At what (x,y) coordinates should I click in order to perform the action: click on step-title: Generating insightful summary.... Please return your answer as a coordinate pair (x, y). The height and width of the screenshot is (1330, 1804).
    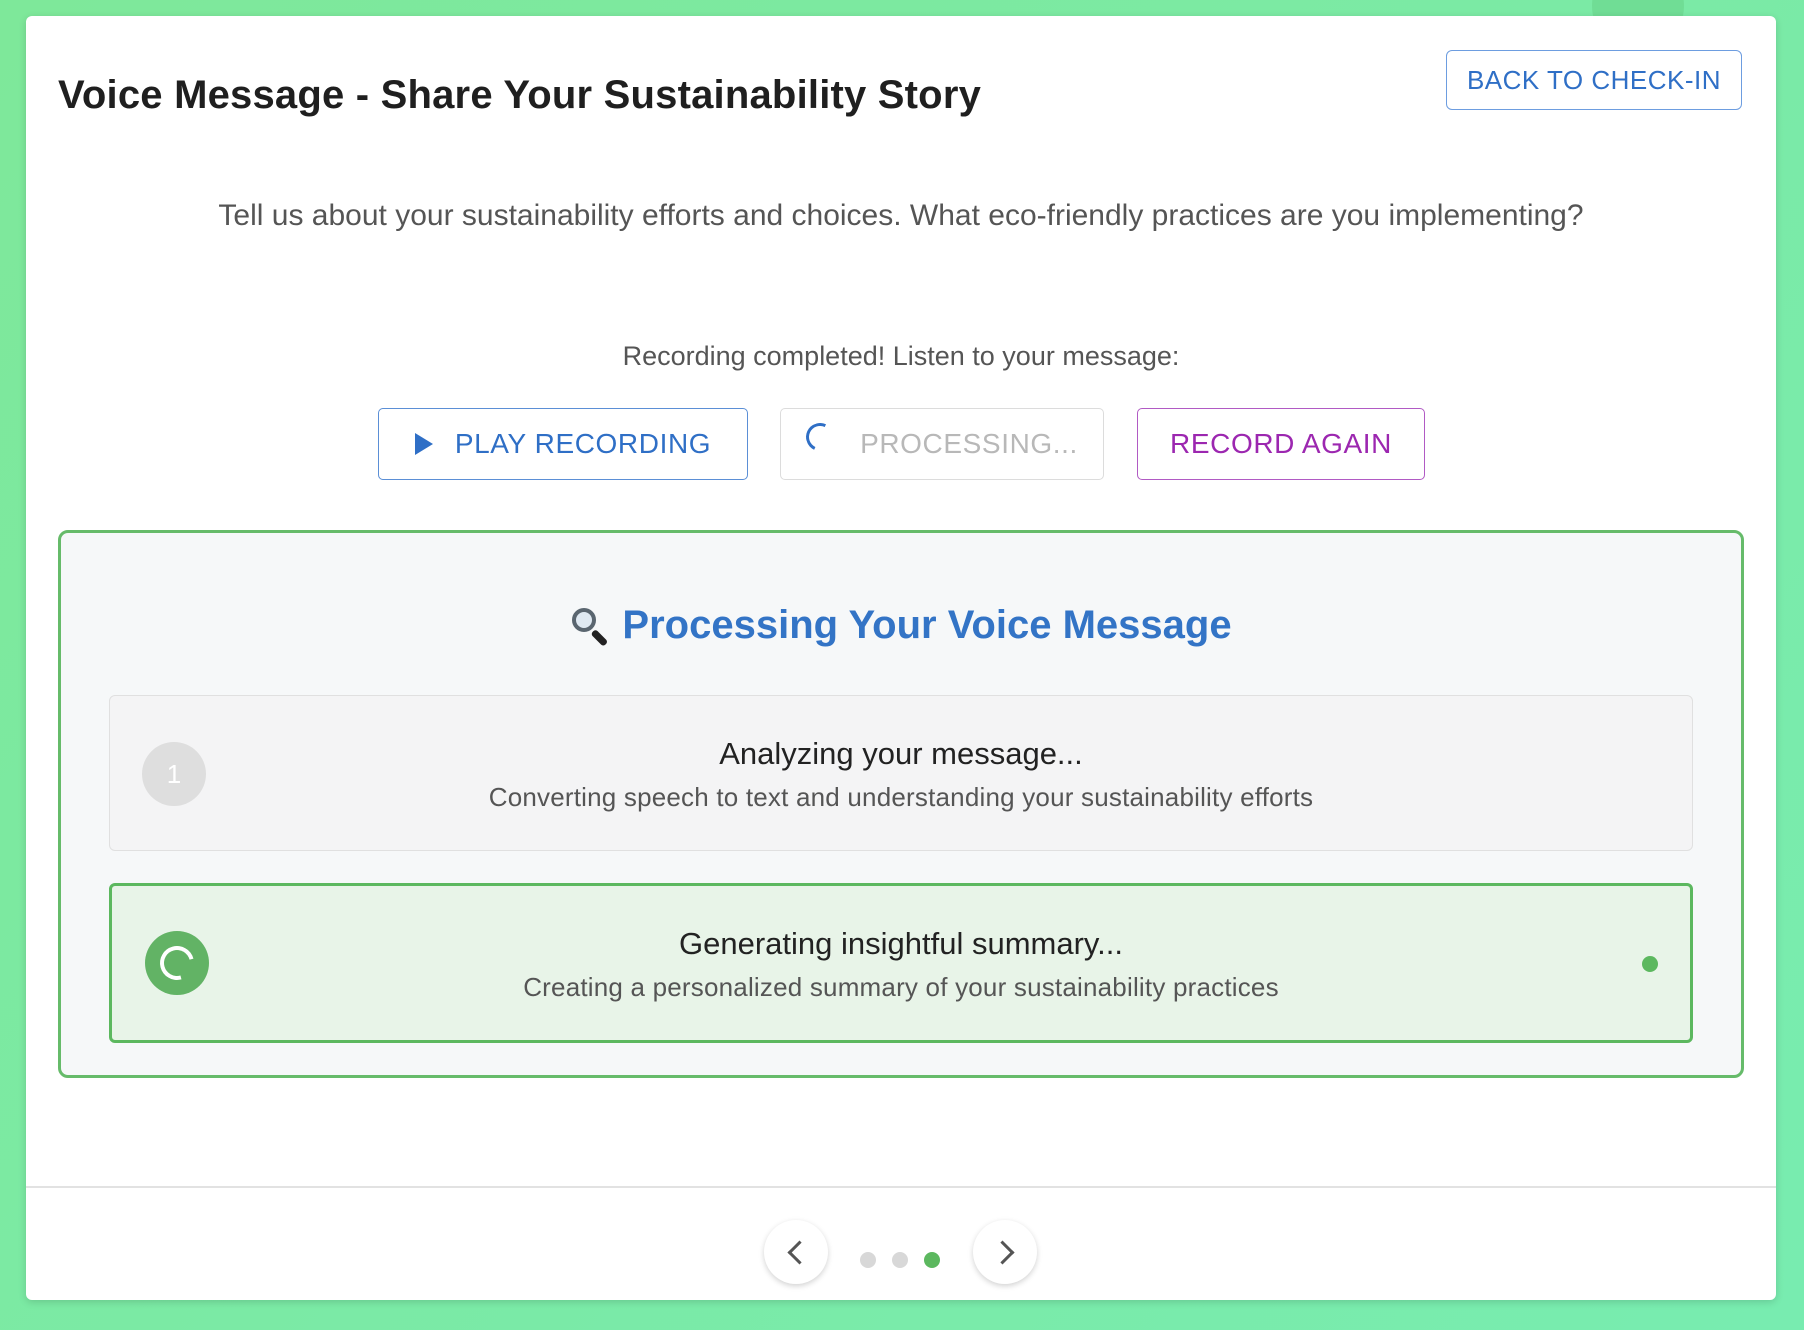
    Looking at the image, I should click on (901, 943).